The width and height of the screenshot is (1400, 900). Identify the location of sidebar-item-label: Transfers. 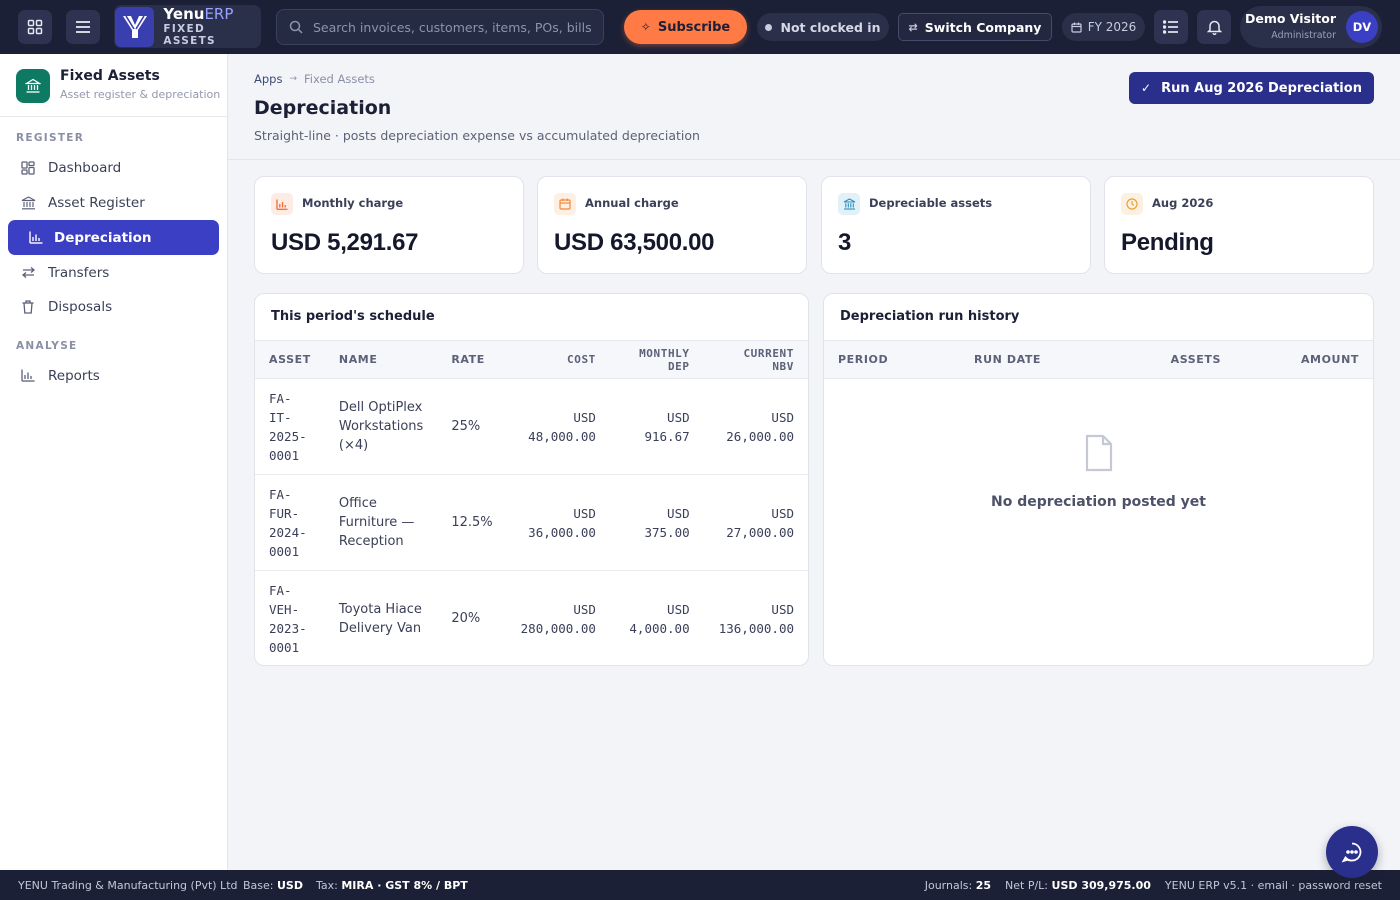
(79, 272).